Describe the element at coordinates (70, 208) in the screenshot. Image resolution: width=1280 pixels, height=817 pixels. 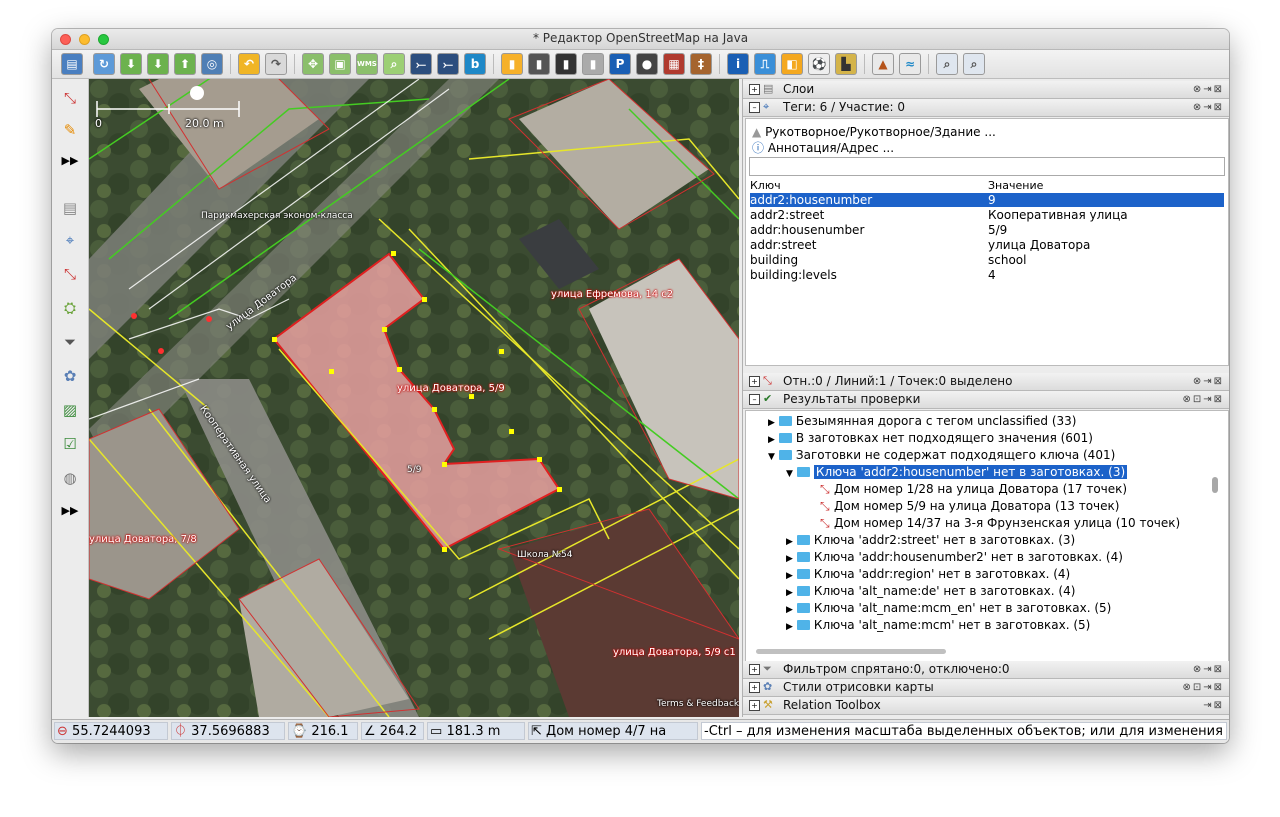
I see `layers-toggle-icon: ▤` at that location.